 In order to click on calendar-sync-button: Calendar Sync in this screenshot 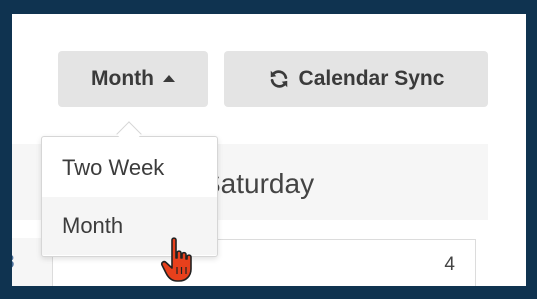, I will do `click(356, 79)`.